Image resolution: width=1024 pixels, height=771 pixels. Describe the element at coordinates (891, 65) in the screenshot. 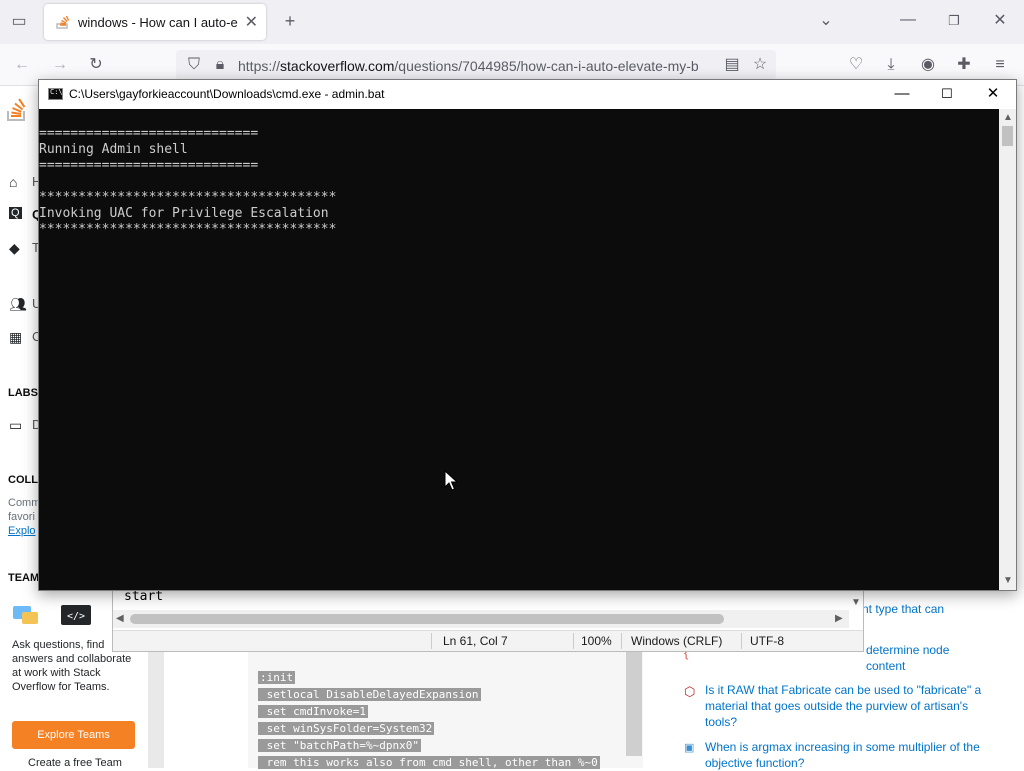

I see `download-icon: ⤓` at that location.